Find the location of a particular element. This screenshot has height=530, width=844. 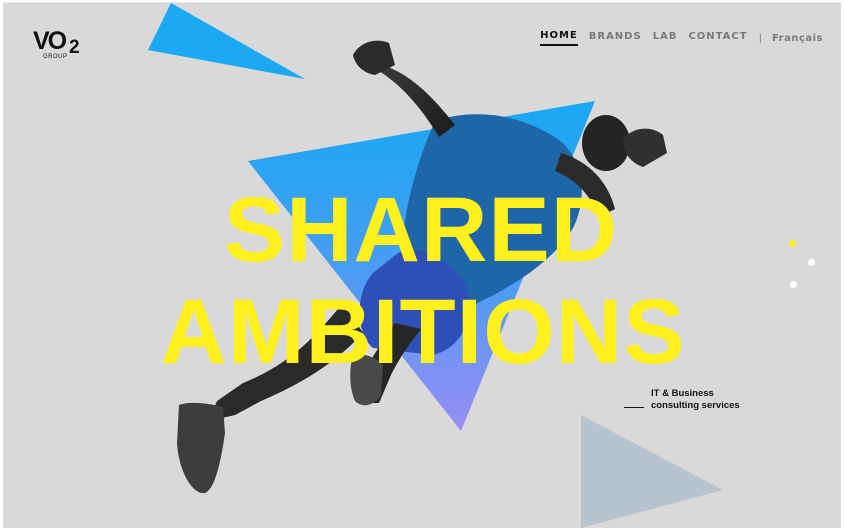

nav-item-home: HOME is located at coordinates (559, 38).